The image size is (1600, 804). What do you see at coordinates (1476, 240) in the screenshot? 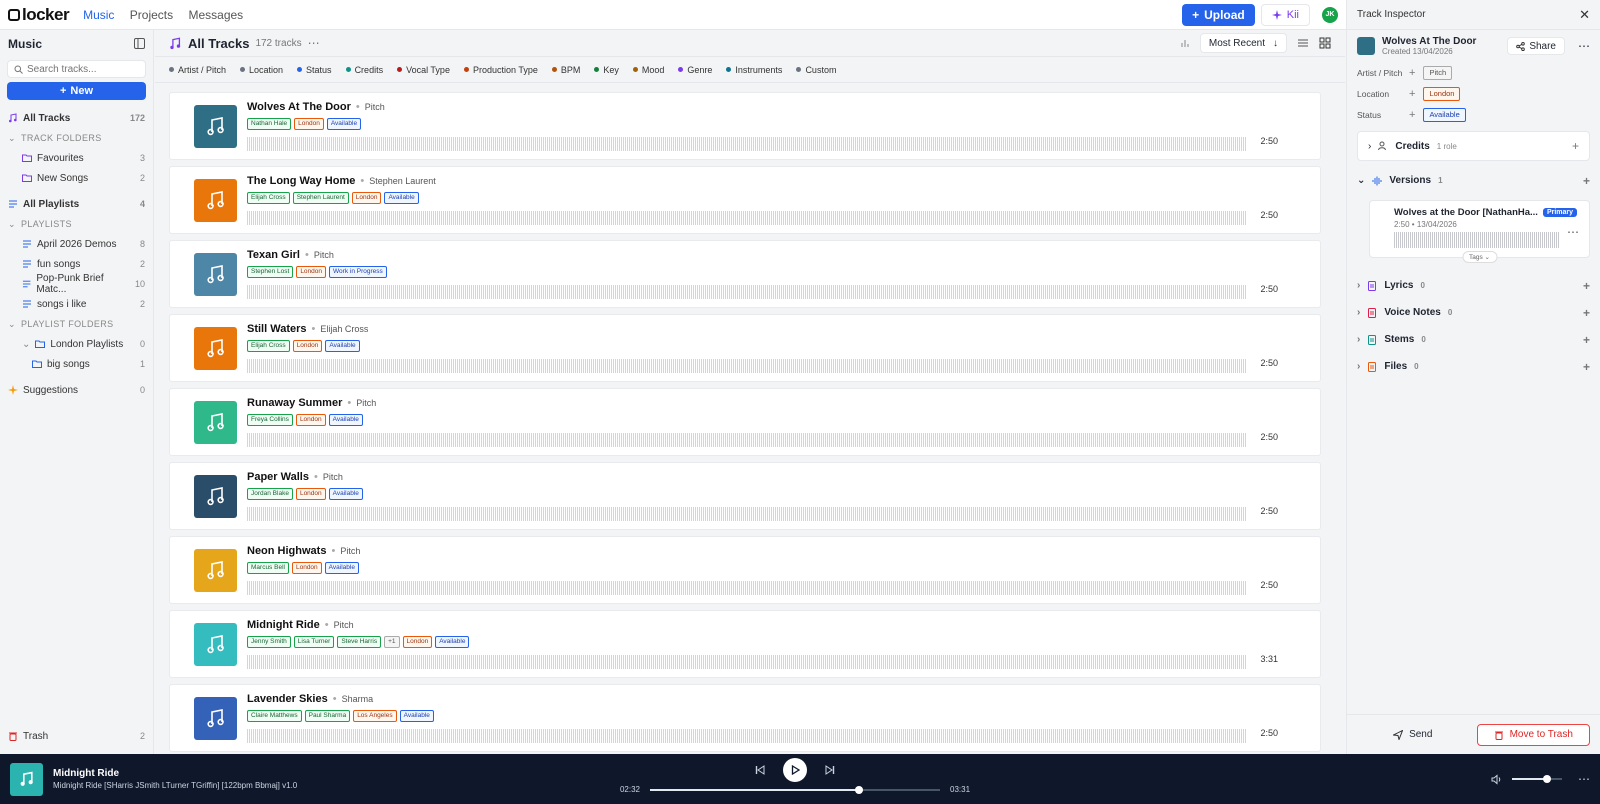
I see `version-waveform` at bounding box center [1476, 240].